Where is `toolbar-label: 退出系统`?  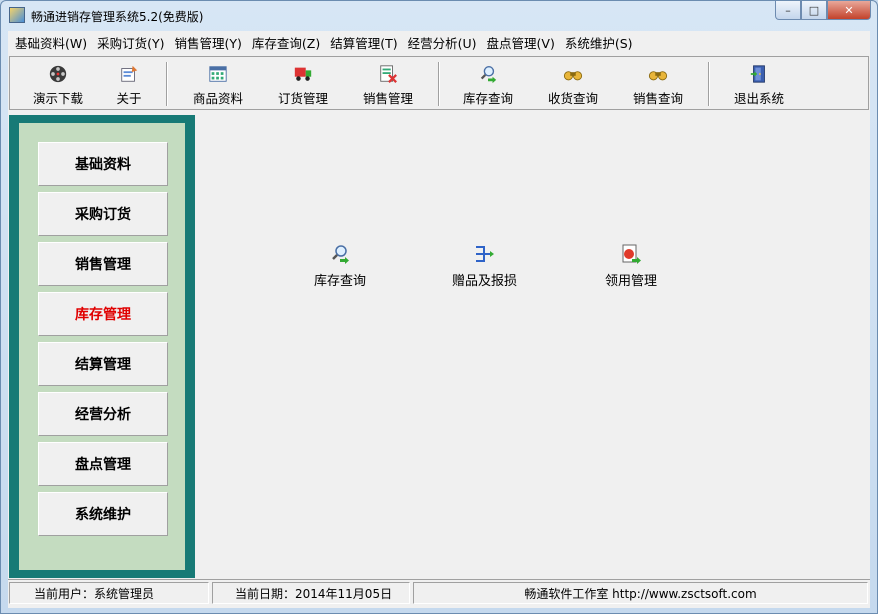
toolbar-label: 退出系统 is located at coordinates (758, 98).